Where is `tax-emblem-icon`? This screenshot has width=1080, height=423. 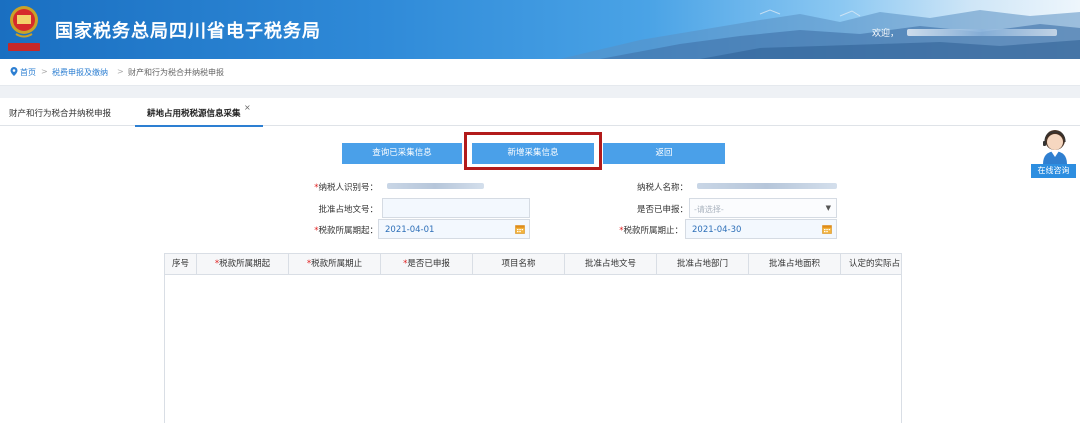 tax-emblem-icon is located at coordinates (24, 28).